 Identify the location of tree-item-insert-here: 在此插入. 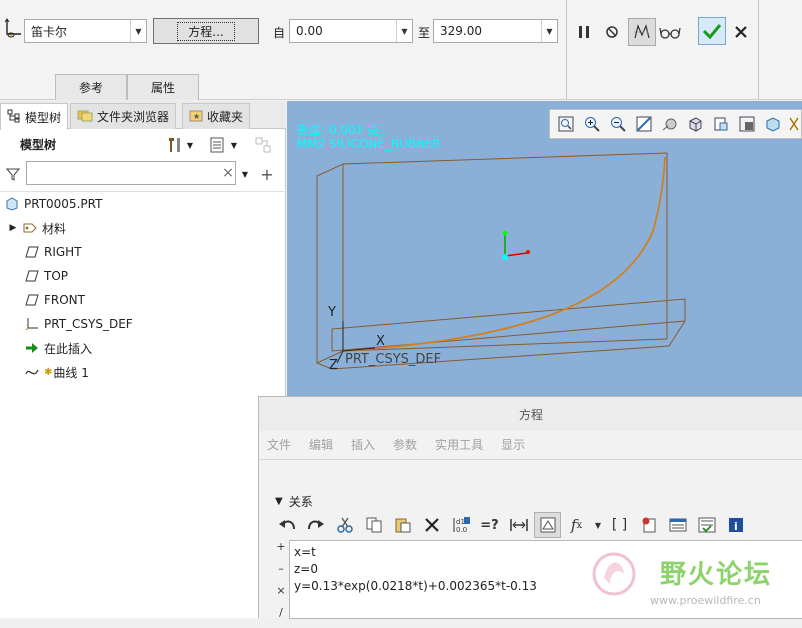
(58, 348).